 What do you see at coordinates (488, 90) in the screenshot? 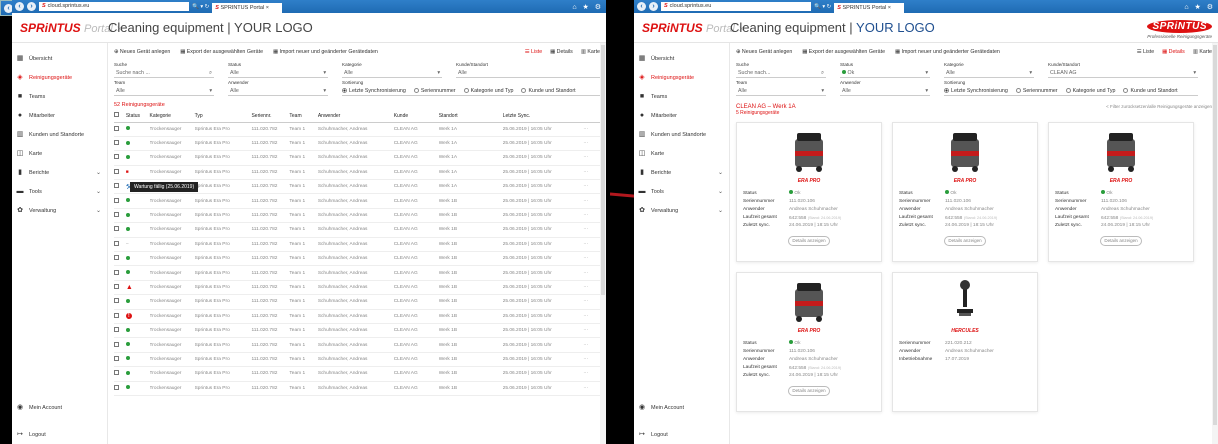
I see `sort-option: Kategorie und Typ` at bounding box center [488, 90].